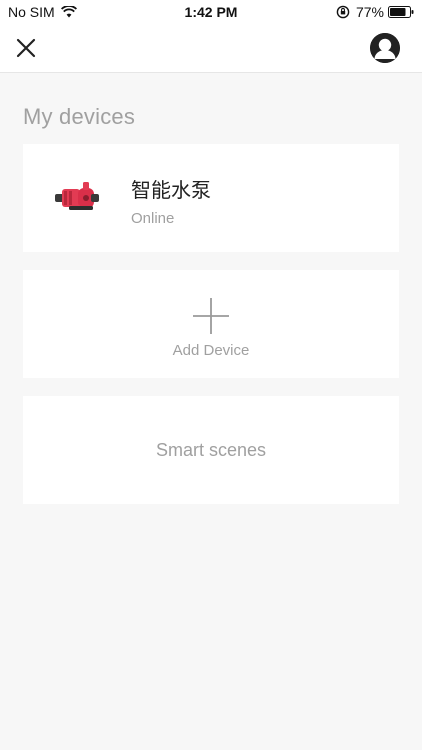 The image size is (422, 750). Describe the element at coordinates (211, 12) in the screenshot. I see `status-bar: No SIM 1:42 PM 77%` at that location.